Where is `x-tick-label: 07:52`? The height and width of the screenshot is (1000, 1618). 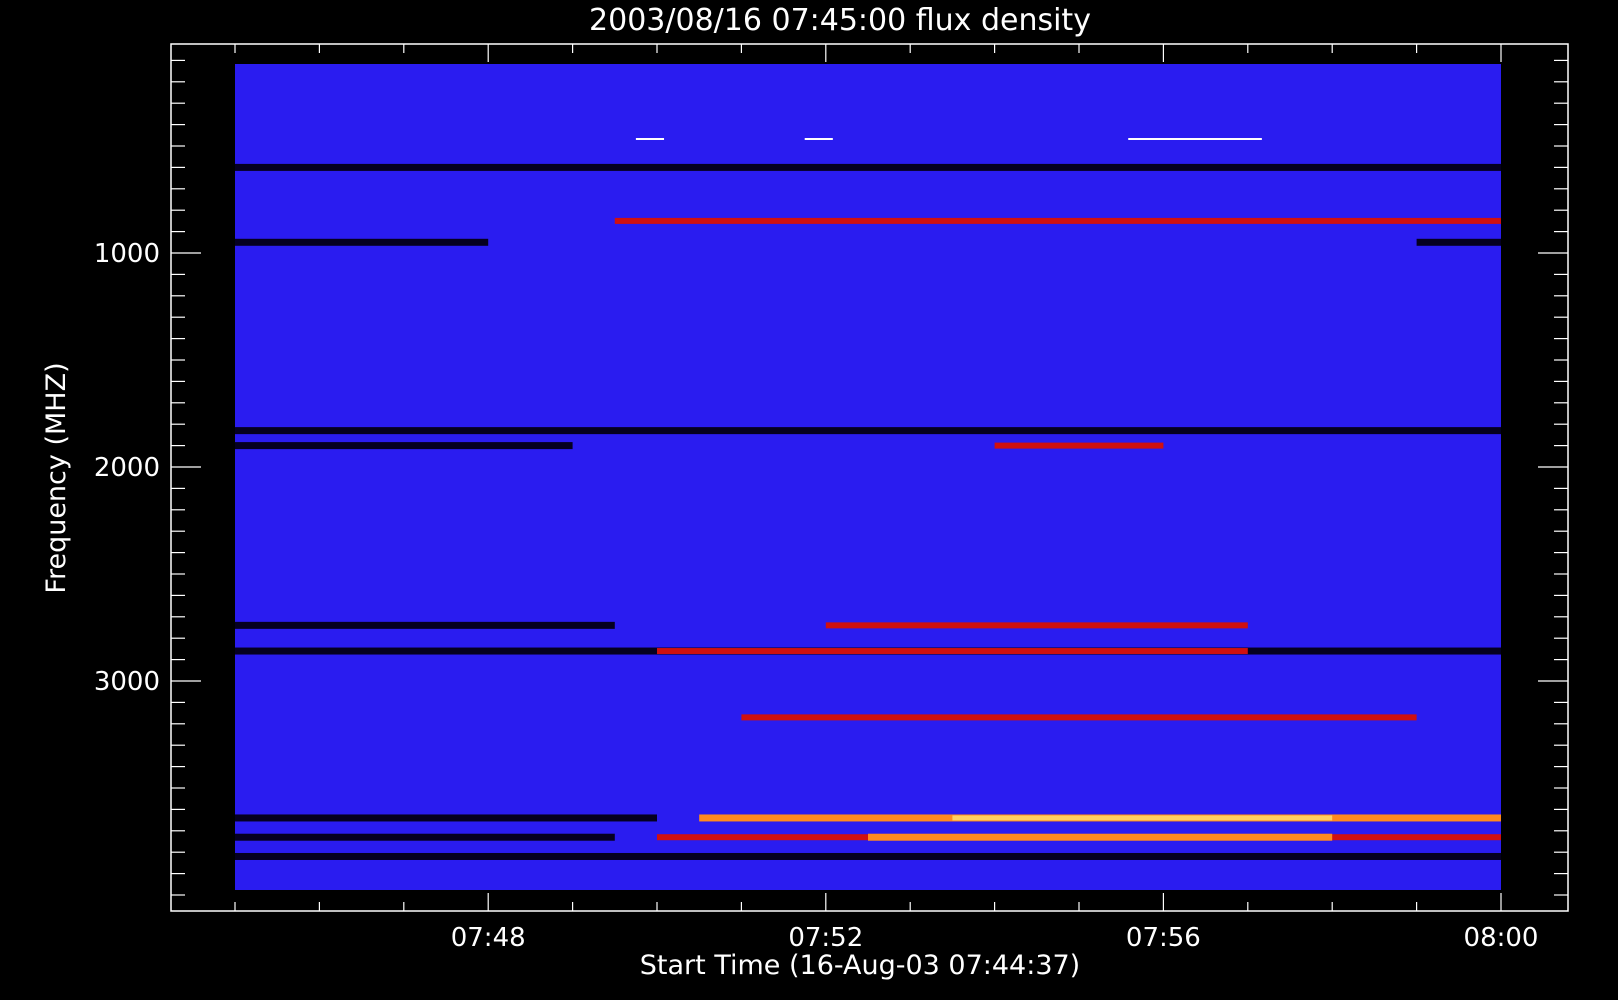
x-tick-label: 07:52 is located at coordinates (825, 938).